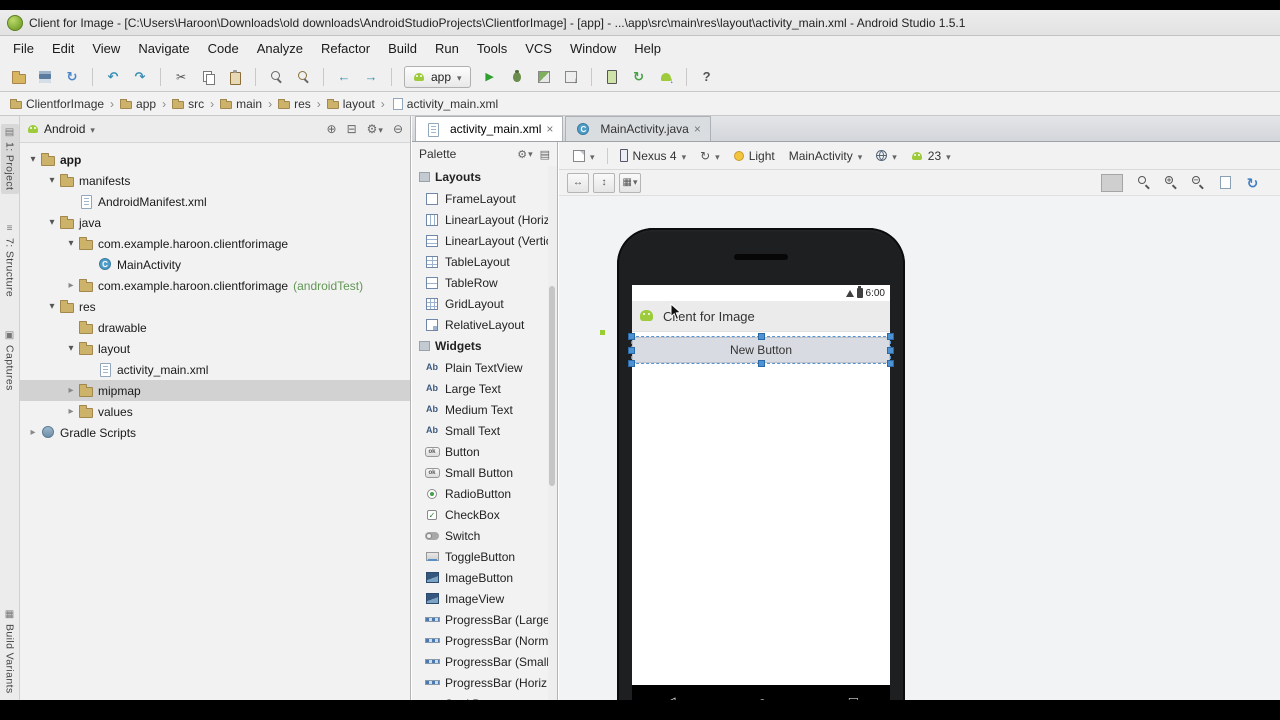  What do you see at coordinates (666, 77) in the screenshot?
I see `sdk-button` at bounding box center [666, 77].